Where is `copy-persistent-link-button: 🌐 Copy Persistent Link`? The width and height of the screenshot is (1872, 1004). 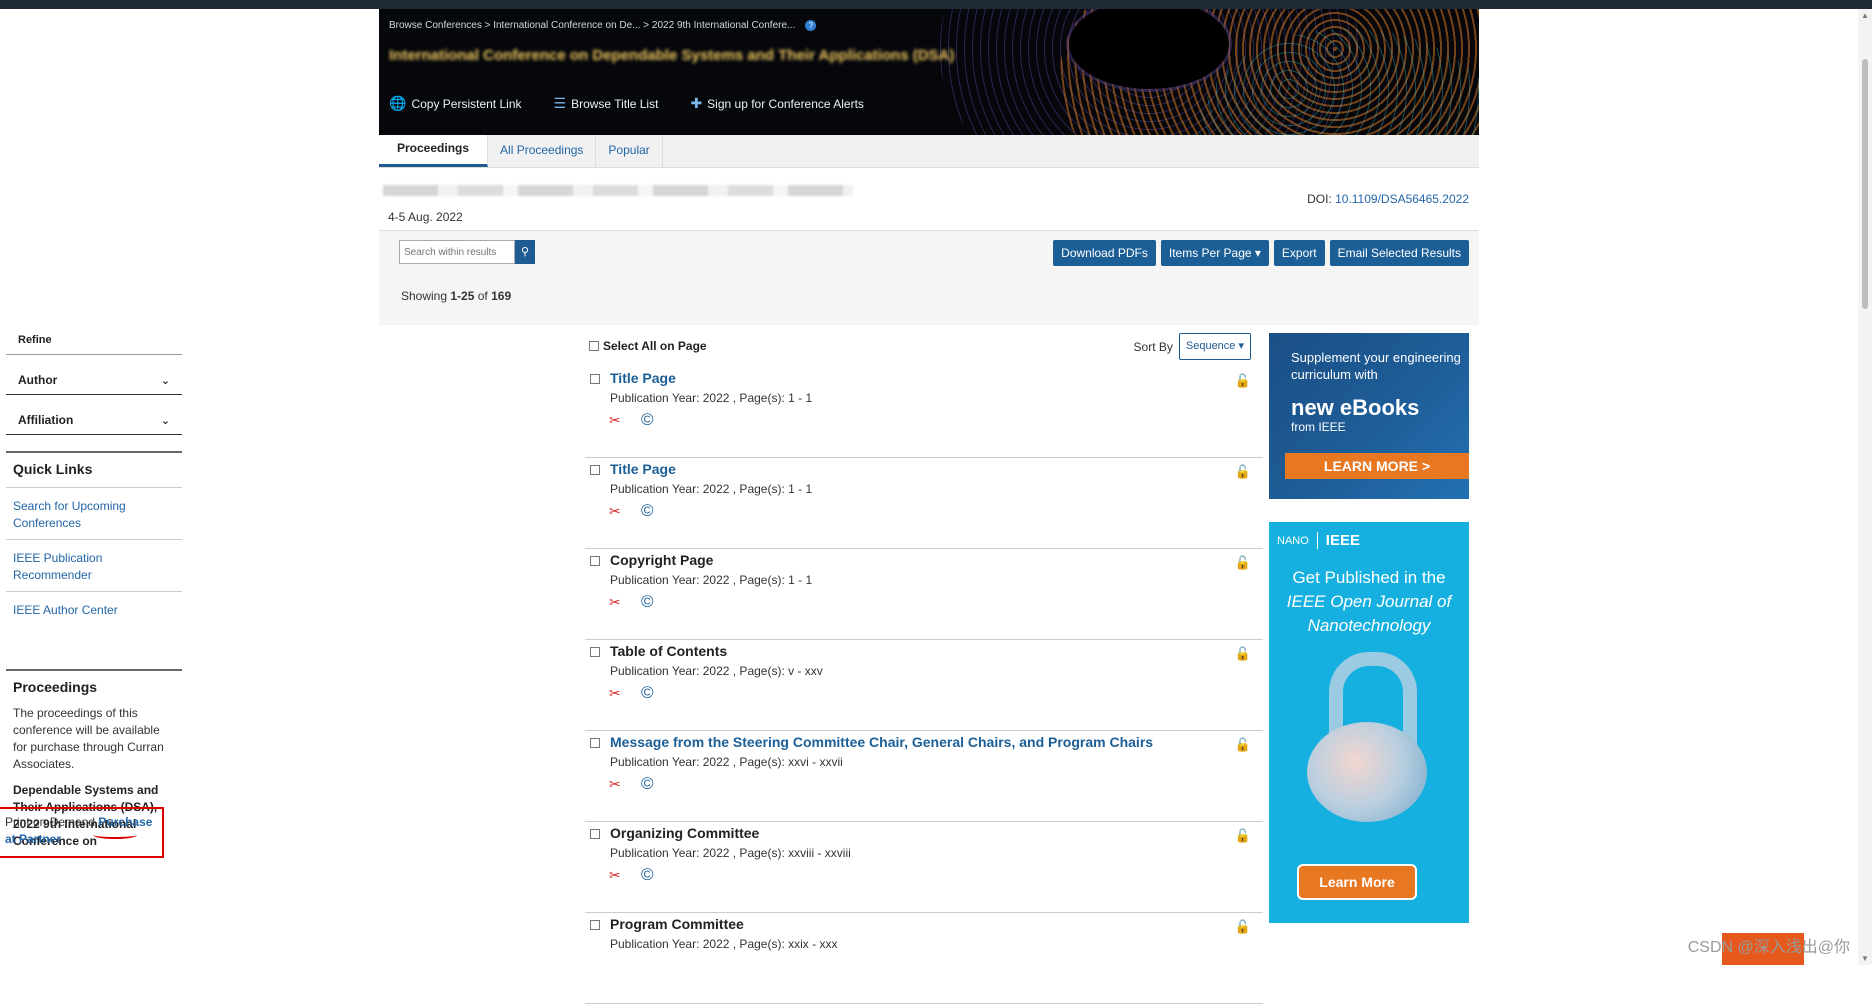
copy-persistent-link-button: 🌐 Copy Persistent Link is located at coordinates (455, 103).